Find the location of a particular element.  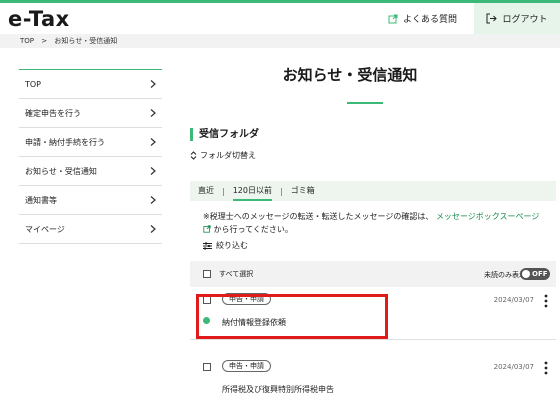

message-row: 申告・申請 2024/03/07 所得税及び復興特別所得税申告 is located at coordinates (373, 377).